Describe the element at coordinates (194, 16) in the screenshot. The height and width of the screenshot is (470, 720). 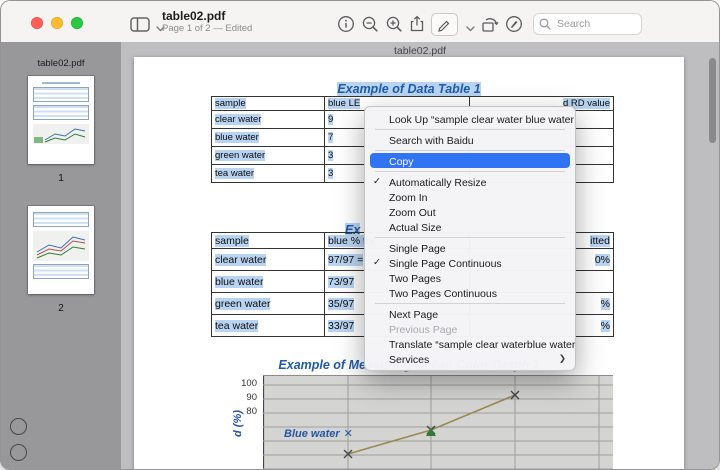
I see `window-title: table02.pdf` at that location.